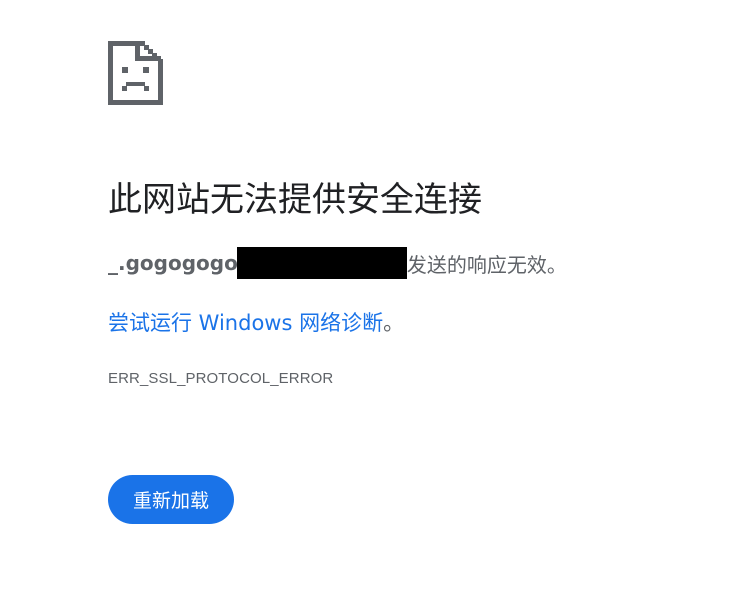  What do you see at coordinates (321, 263) in the screenshot?
I see `redacted-hostname-block` at bounding box center [321, 263].